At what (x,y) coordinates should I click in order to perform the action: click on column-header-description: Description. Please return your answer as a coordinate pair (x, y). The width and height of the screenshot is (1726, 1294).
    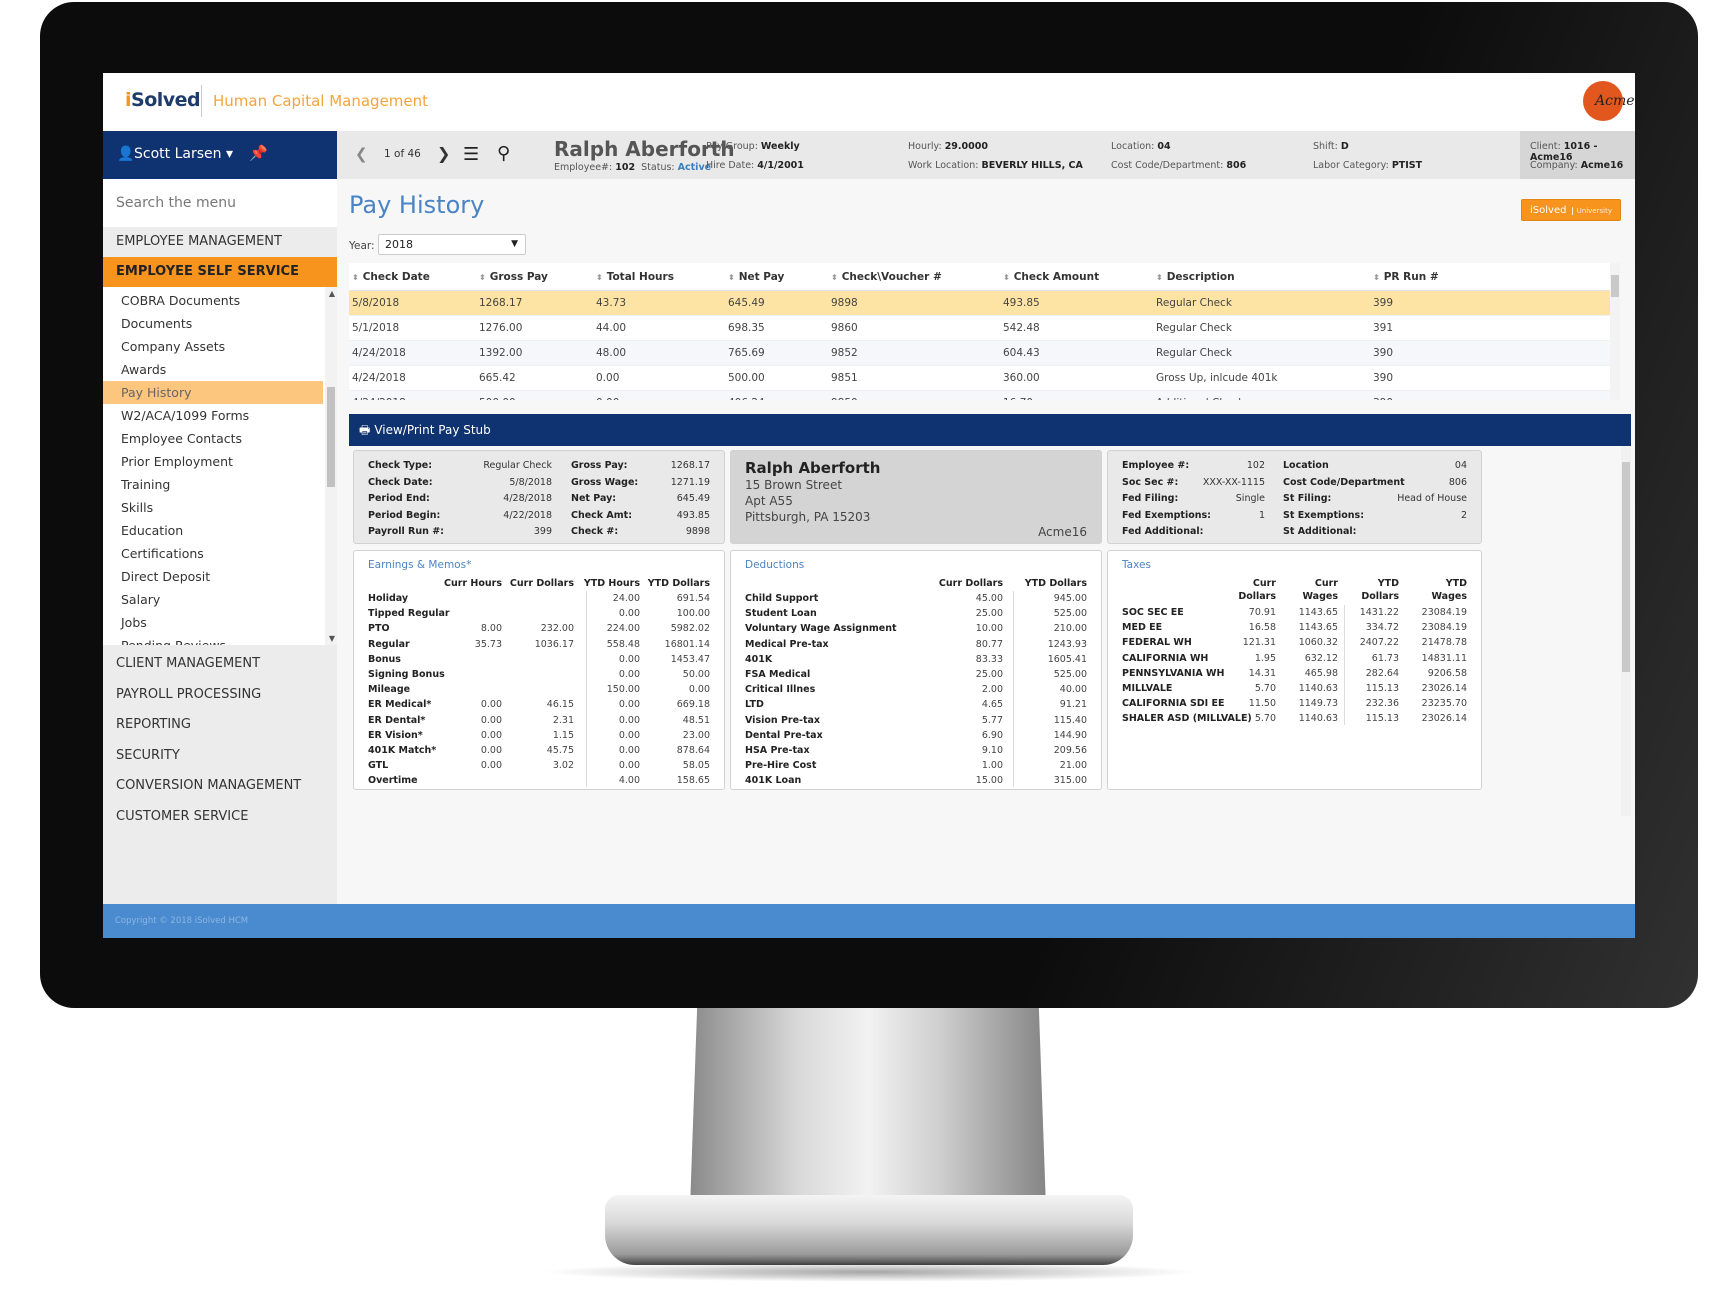
    Looking at the image, I should click on (1195, 277).